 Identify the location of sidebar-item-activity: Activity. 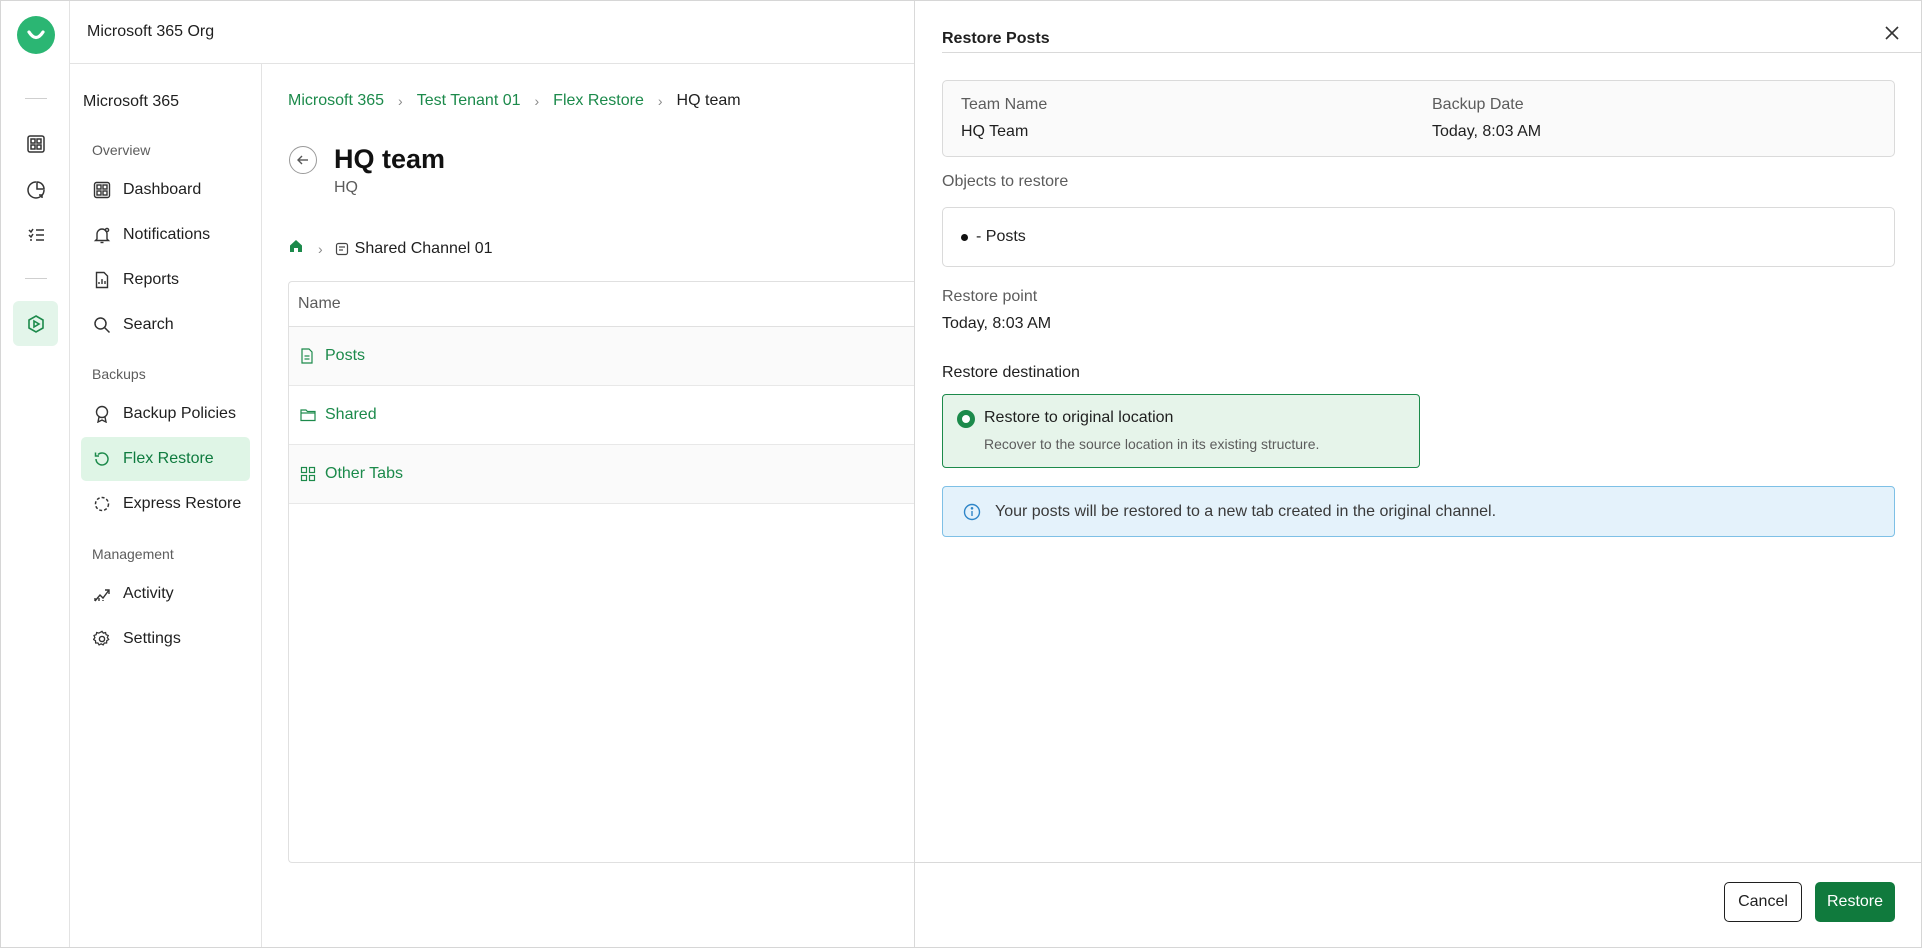
(165, 594).